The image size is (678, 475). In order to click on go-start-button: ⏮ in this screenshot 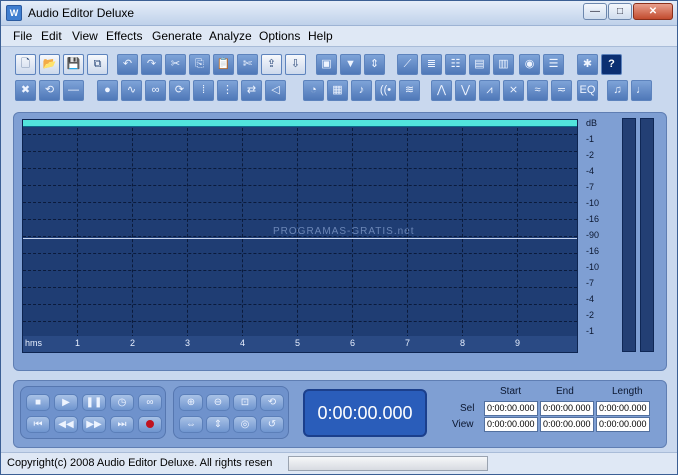, I will do `click(38, 424)`.